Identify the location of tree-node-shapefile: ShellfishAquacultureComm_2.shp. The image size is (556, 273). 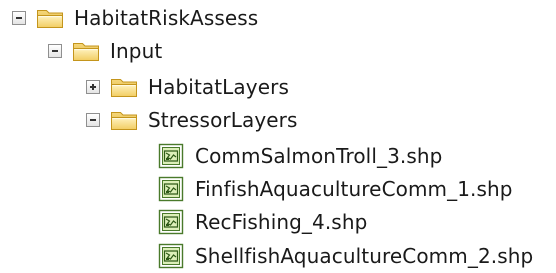
(346, 256).